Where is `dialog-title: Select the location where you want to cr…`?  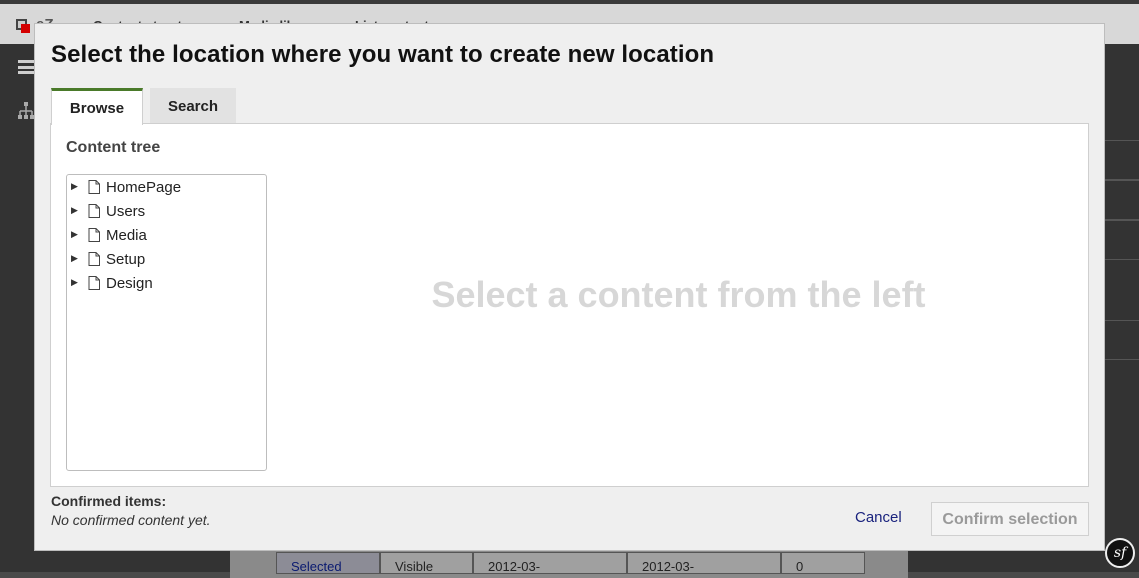
dialog-title: Select the location where you want to cr… is located at coordinates (383, 54).